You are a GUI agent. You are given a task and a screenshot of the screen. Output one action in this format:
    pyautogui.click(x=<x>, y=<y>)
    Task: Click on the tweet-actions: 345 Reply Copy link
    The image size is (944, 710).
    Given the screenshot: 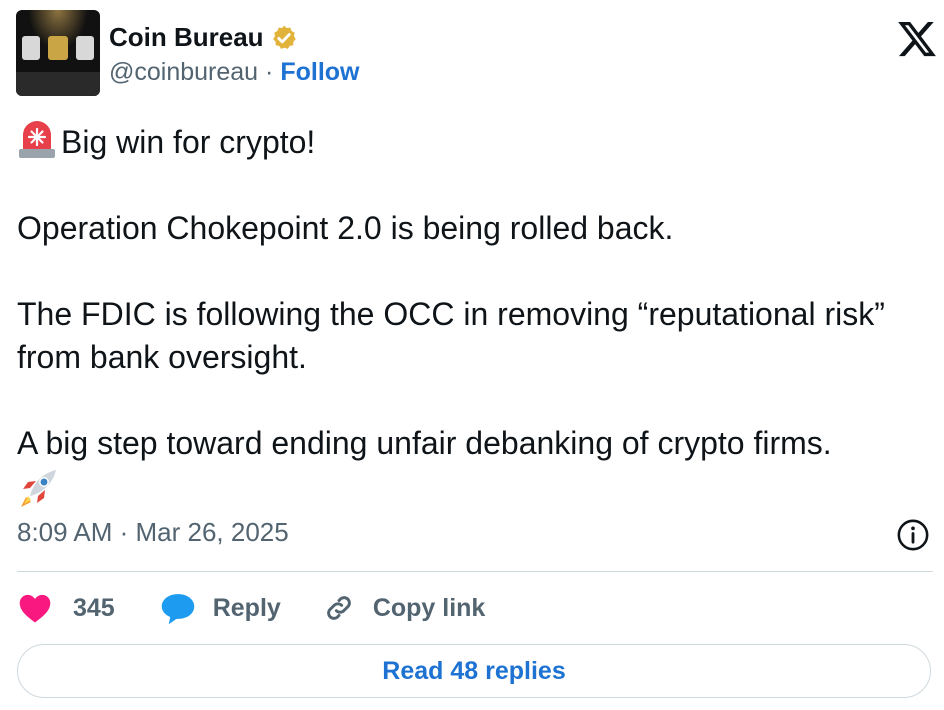 What is the action you would take?
    pyautogui.click(x=251, y=608)
    